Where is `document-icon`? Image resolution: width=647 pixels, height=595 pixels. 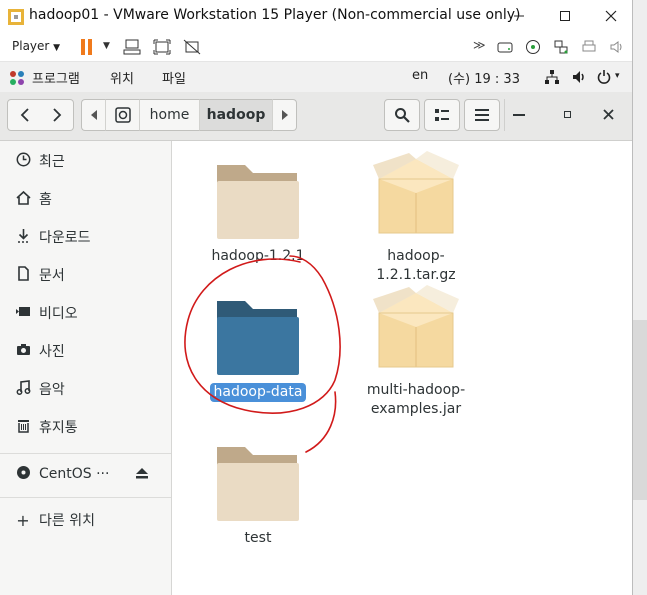 document-icon is located at coordinates (23, 275).